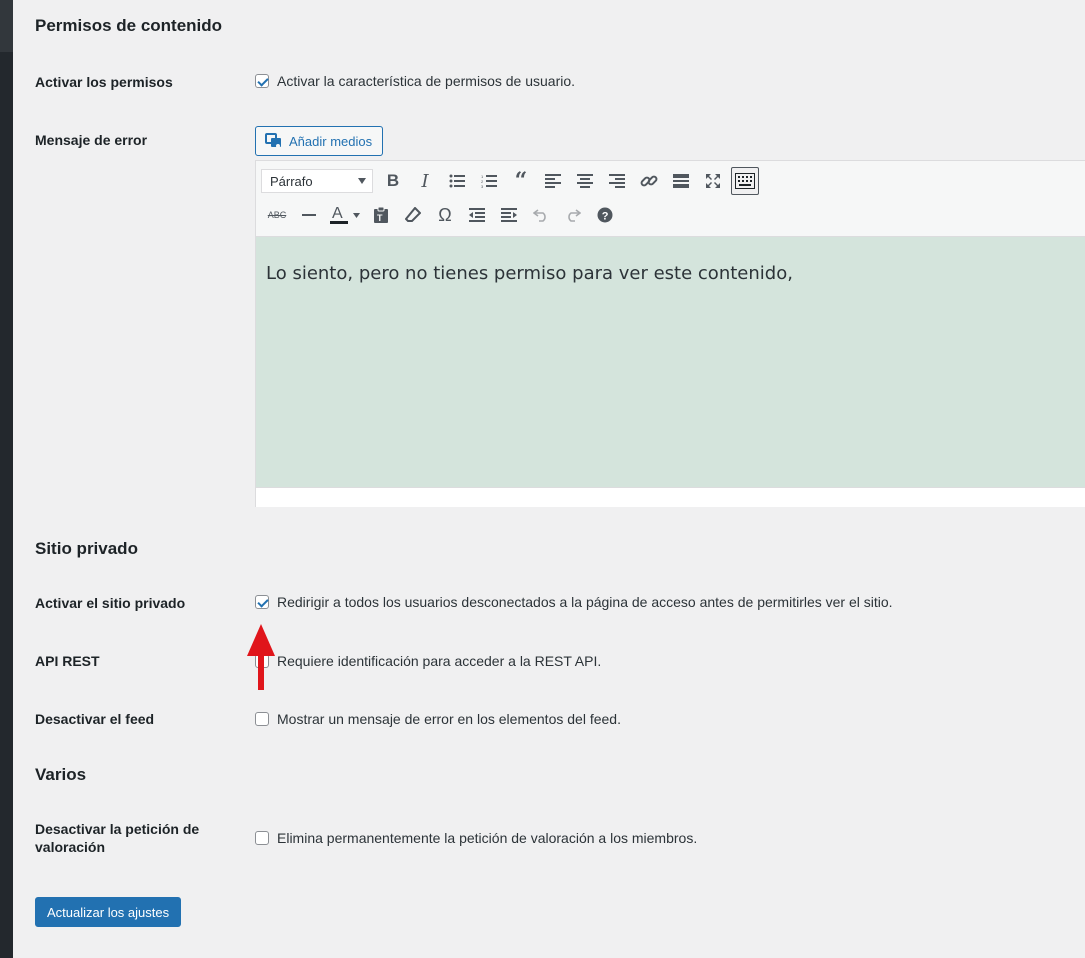 This screenshot has width=1085, height=958. I want to click on label-disable-rating: Desactivar la petición de valoración, so click(117, 838).